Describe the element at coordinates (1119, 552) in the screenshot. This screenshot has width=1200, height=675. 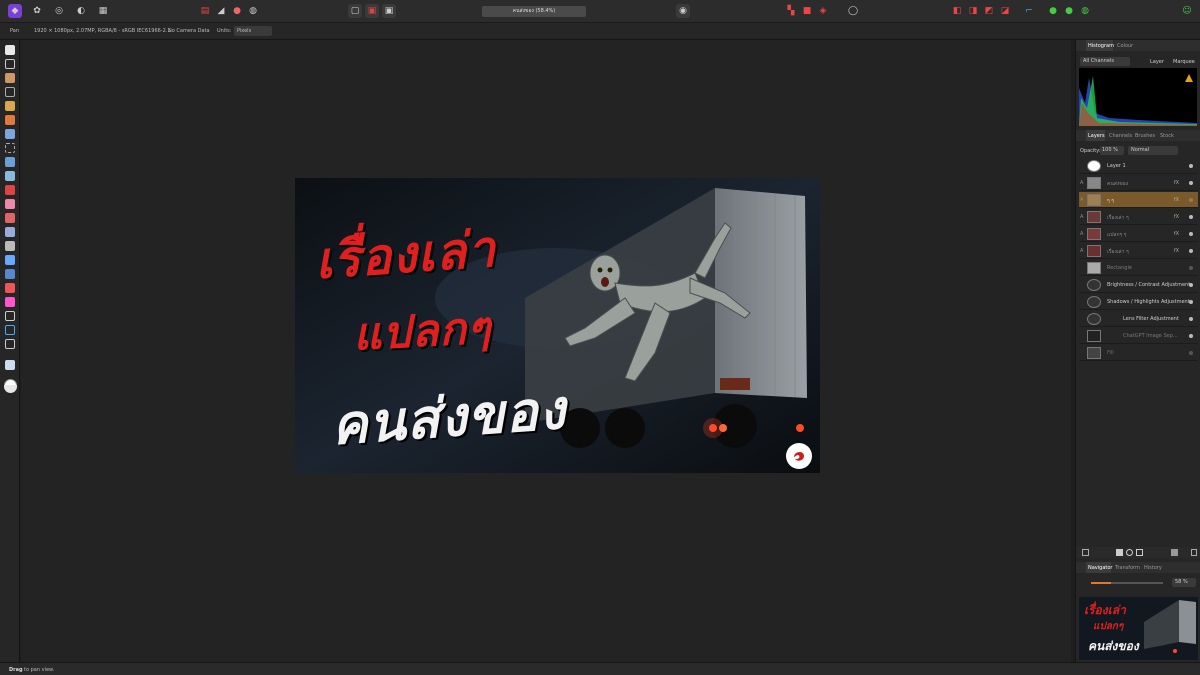
I see `mask-layer-icon` at that location.